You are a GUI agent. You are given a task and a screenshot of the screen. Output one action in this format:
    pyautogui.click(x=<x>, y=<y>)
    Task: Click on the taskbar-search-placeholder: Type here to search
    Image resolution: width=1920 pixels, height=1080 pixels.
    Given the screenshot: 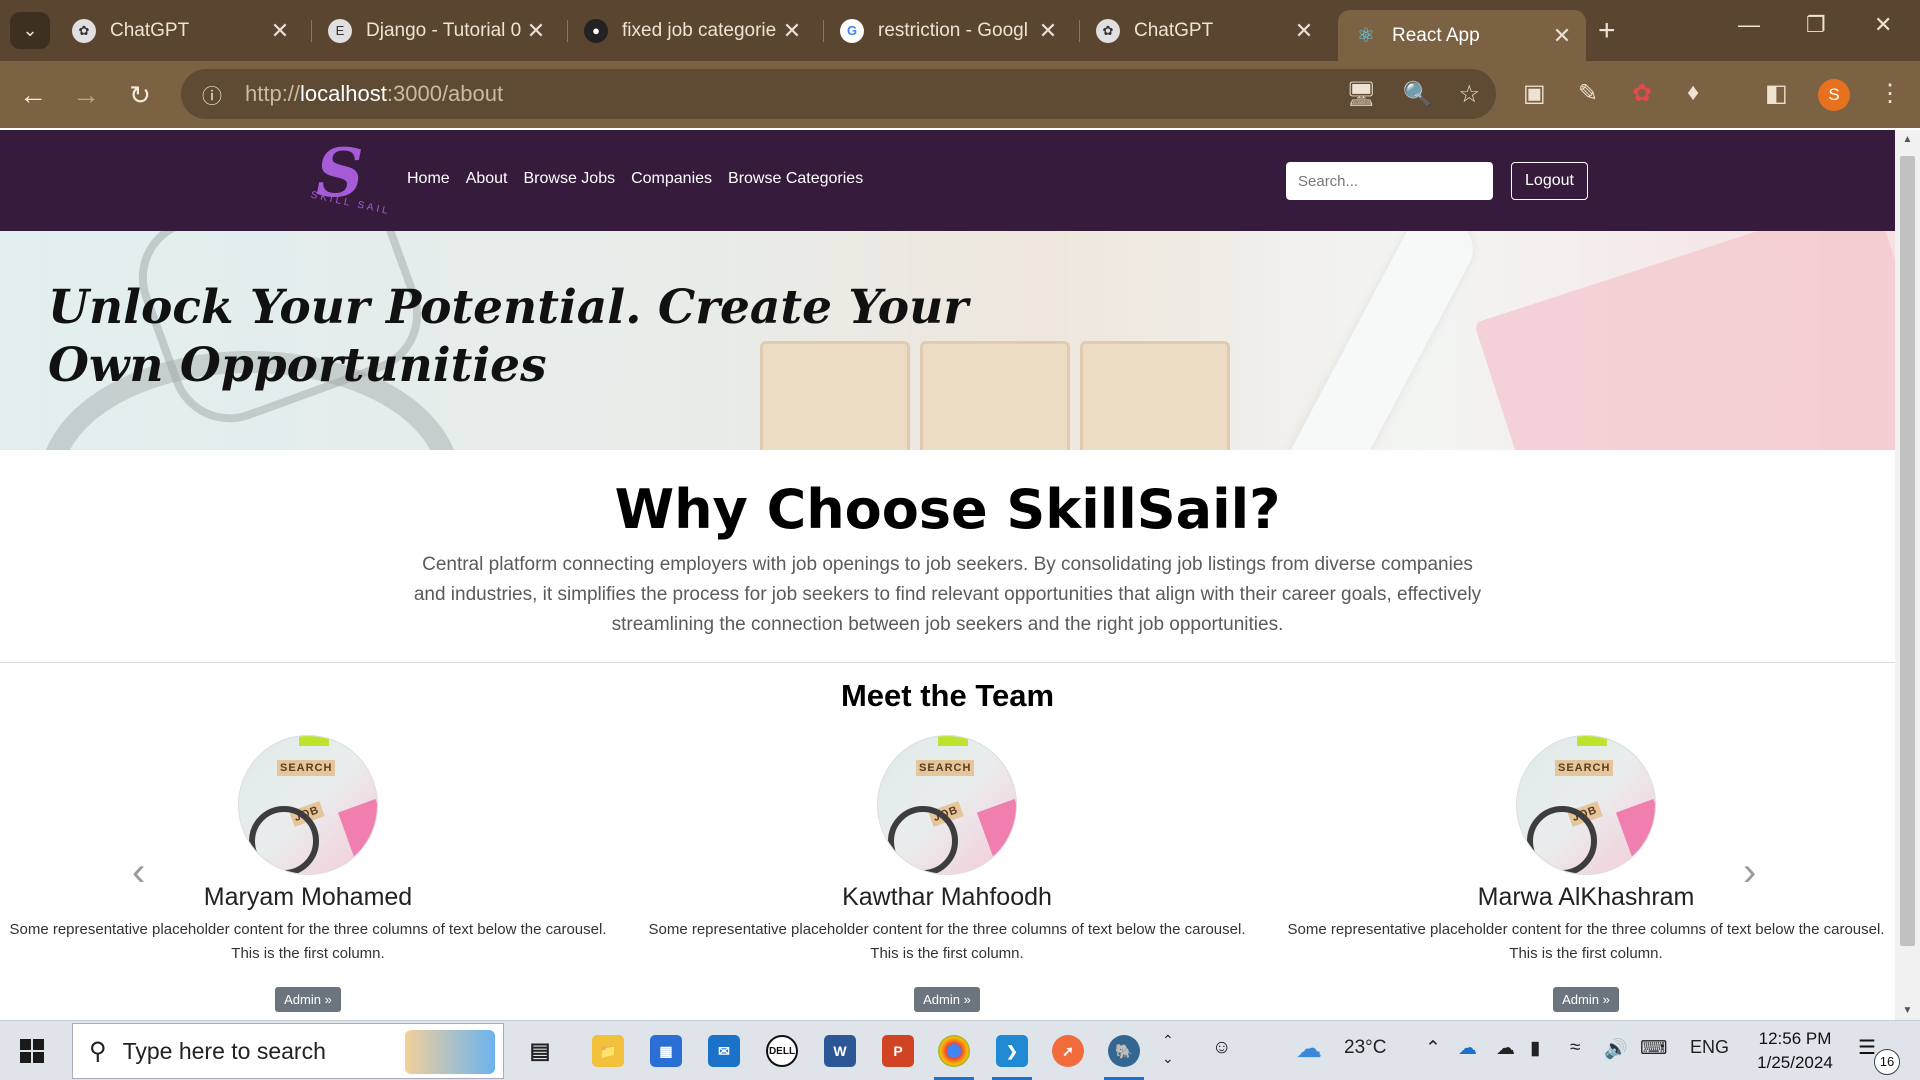 What is the action you would take?
    pyautogui.click(x=224, y=1050)
    